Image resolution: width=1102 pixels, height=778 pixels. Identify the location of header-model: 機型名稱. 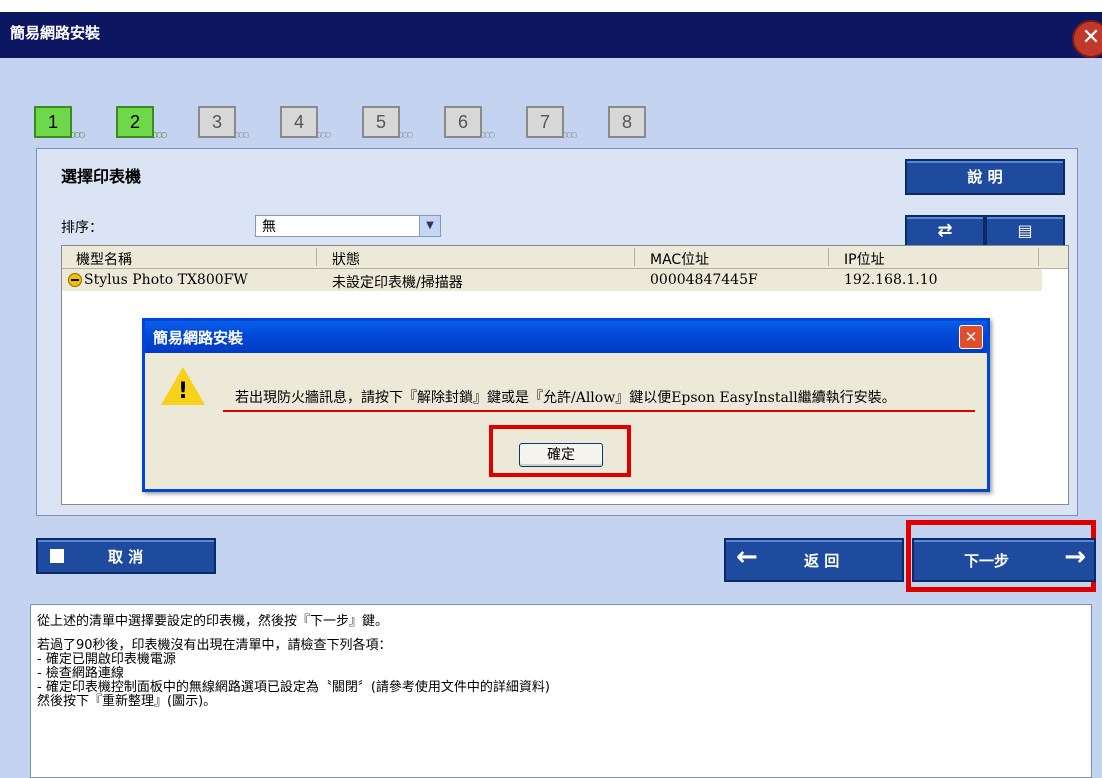
(104, 260).